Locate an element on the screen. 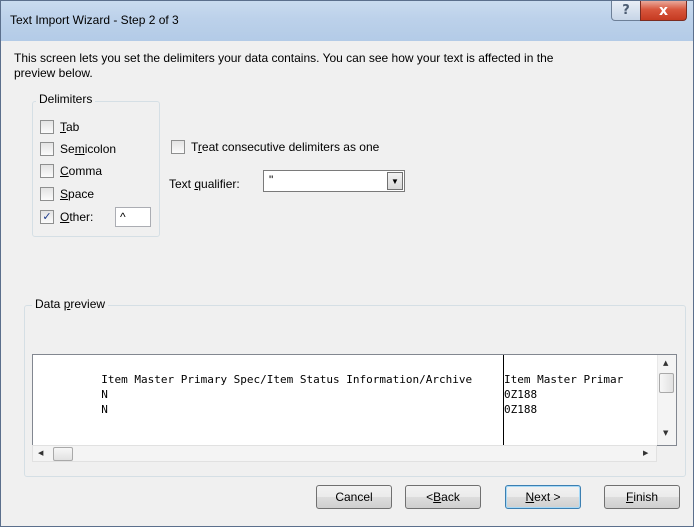 The width and height of the screenshot is (694, 527). treat-consecutive-checkbox: Treat consecutive delimiters as one is located at coordinates (275, 147).